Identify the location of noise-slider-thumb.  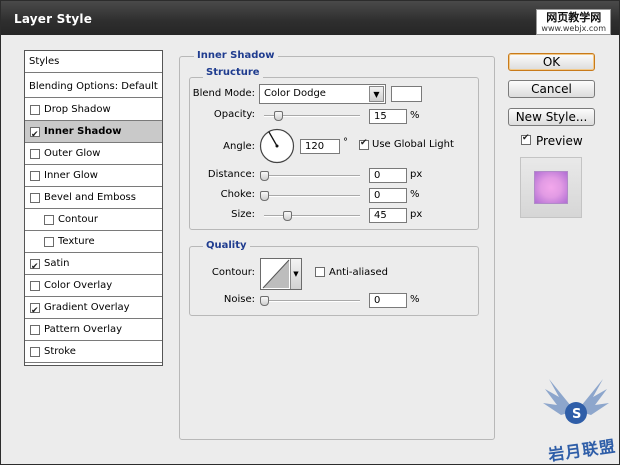
(264, 301).